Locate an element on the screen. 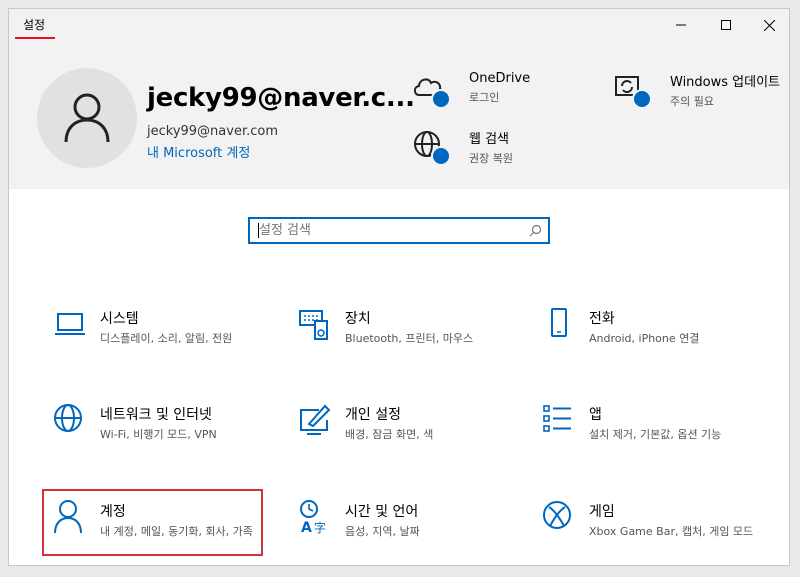  web-search-subtitle: 권장 복원 is located at coordinates (491, 158).